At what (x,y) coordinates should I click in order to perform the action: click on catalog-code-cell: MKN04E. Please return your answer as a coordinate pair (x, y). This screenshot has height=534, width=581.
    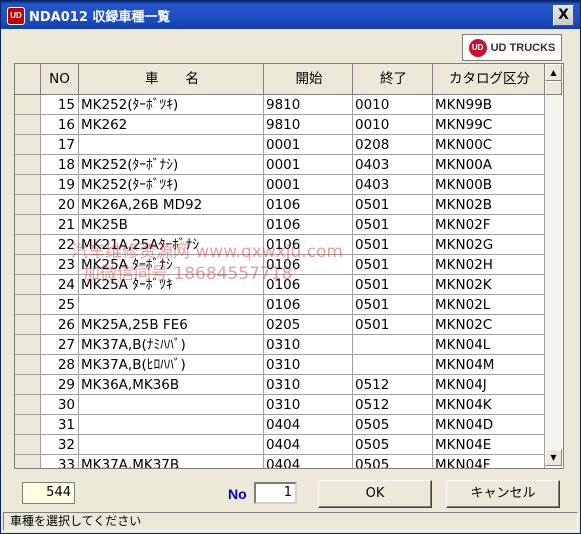
    Looking at the image, I should click on (489, 445).